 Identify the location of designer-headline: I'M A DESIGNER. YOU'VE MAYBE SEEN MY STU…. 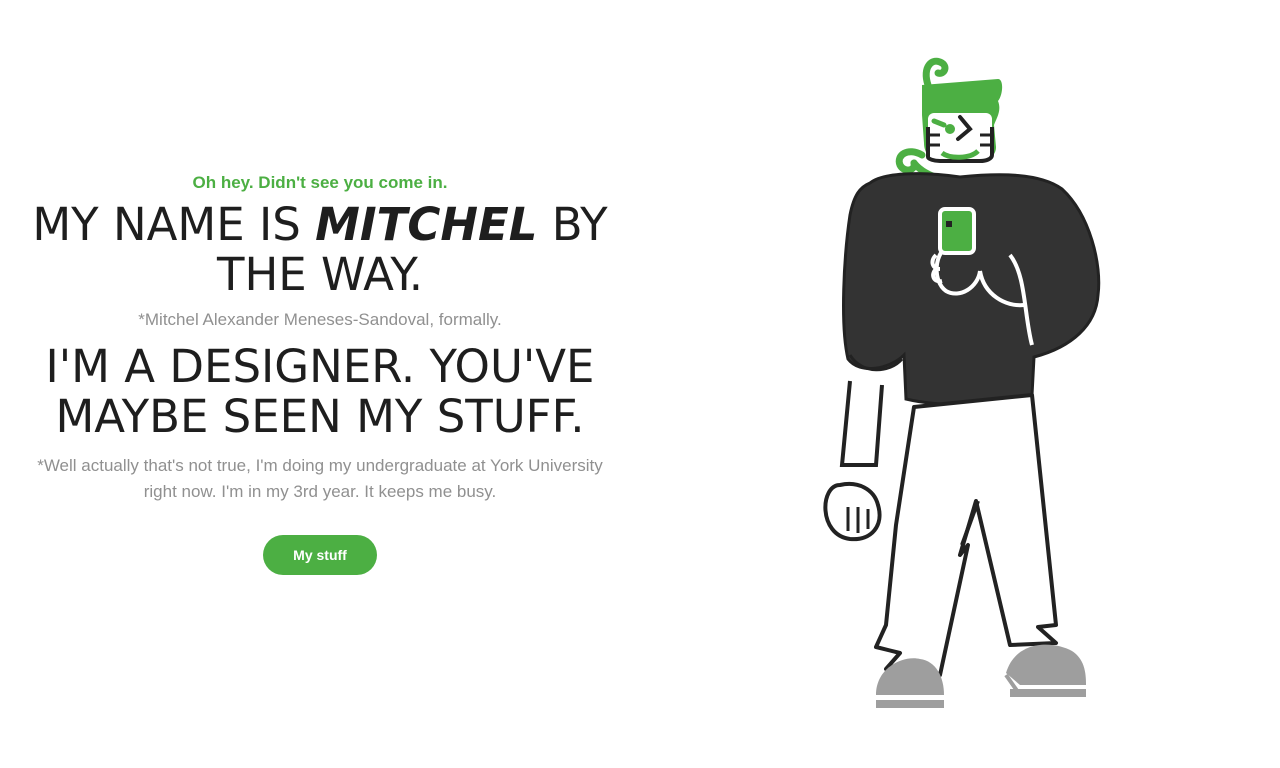
(320, 391).